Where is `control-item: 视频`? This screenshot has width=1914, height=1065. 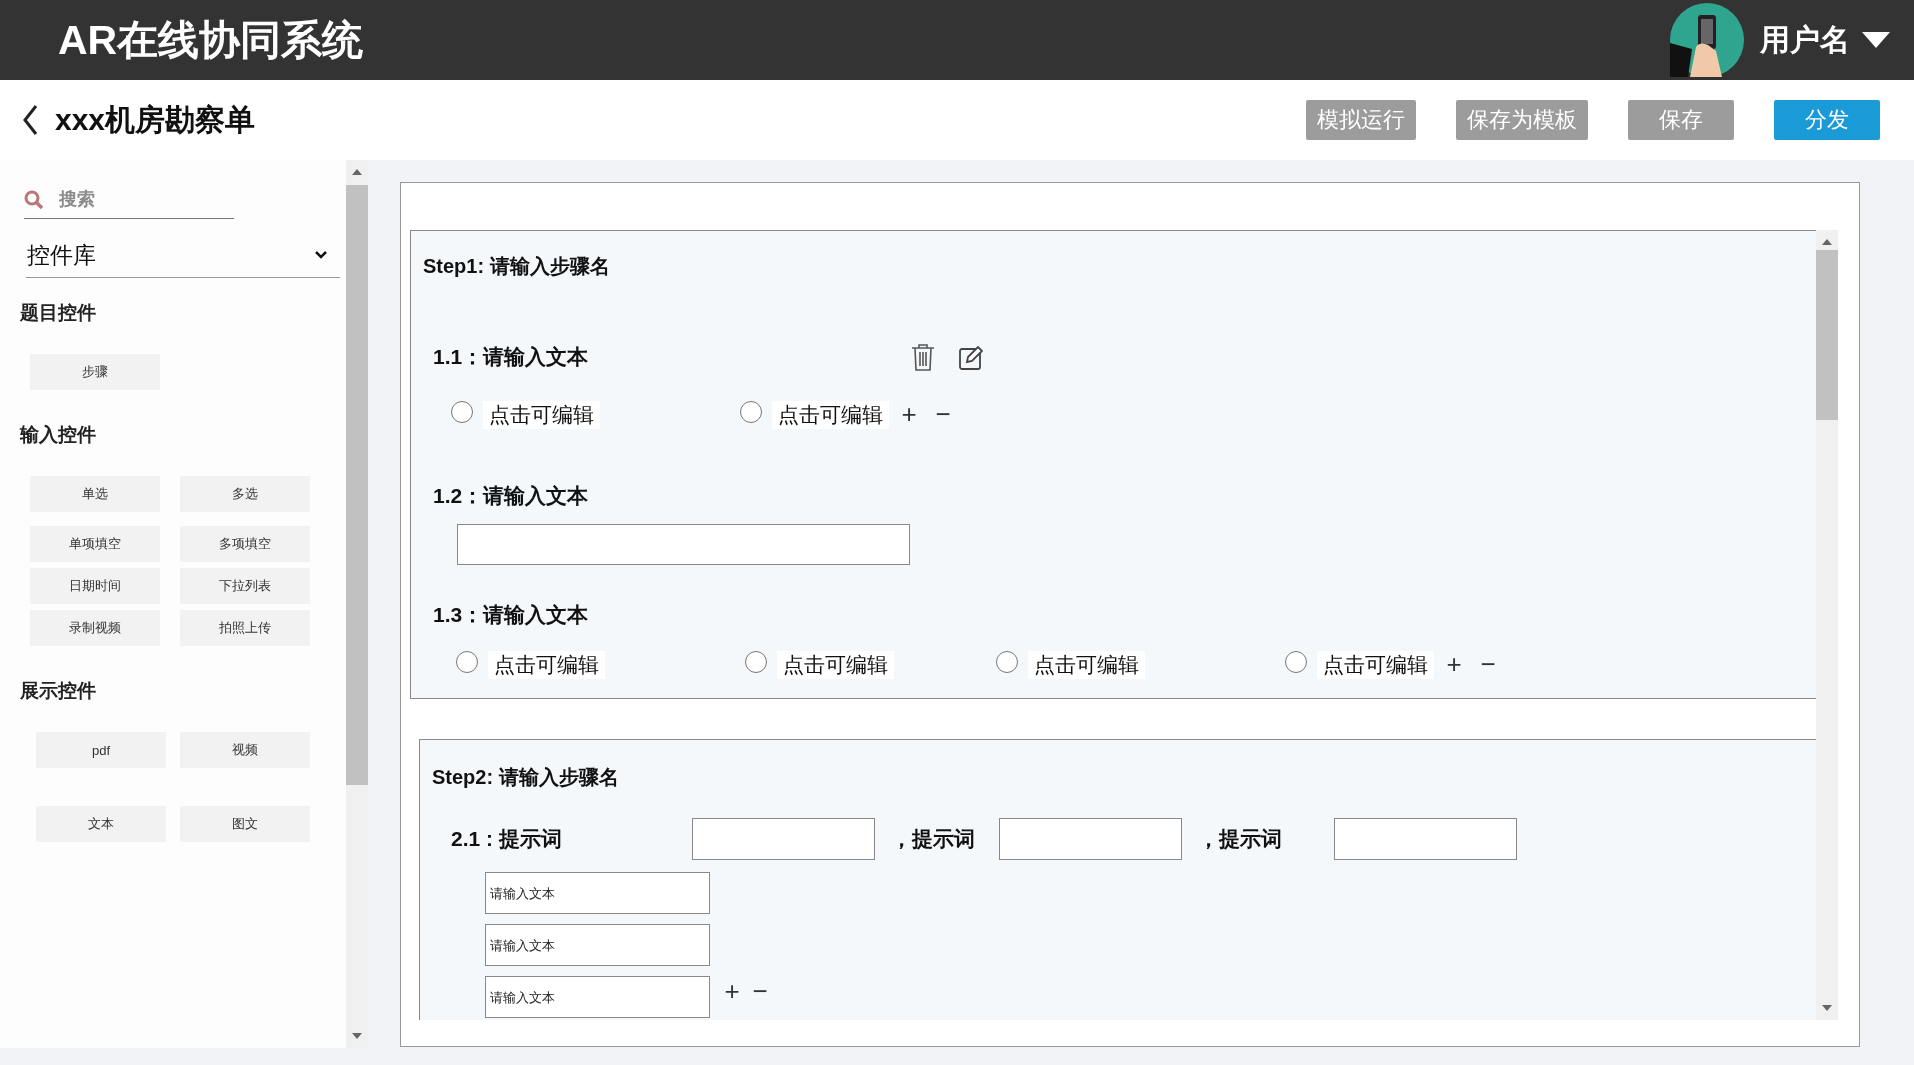 control-item: 视频 is located at coordinates (245, 750).